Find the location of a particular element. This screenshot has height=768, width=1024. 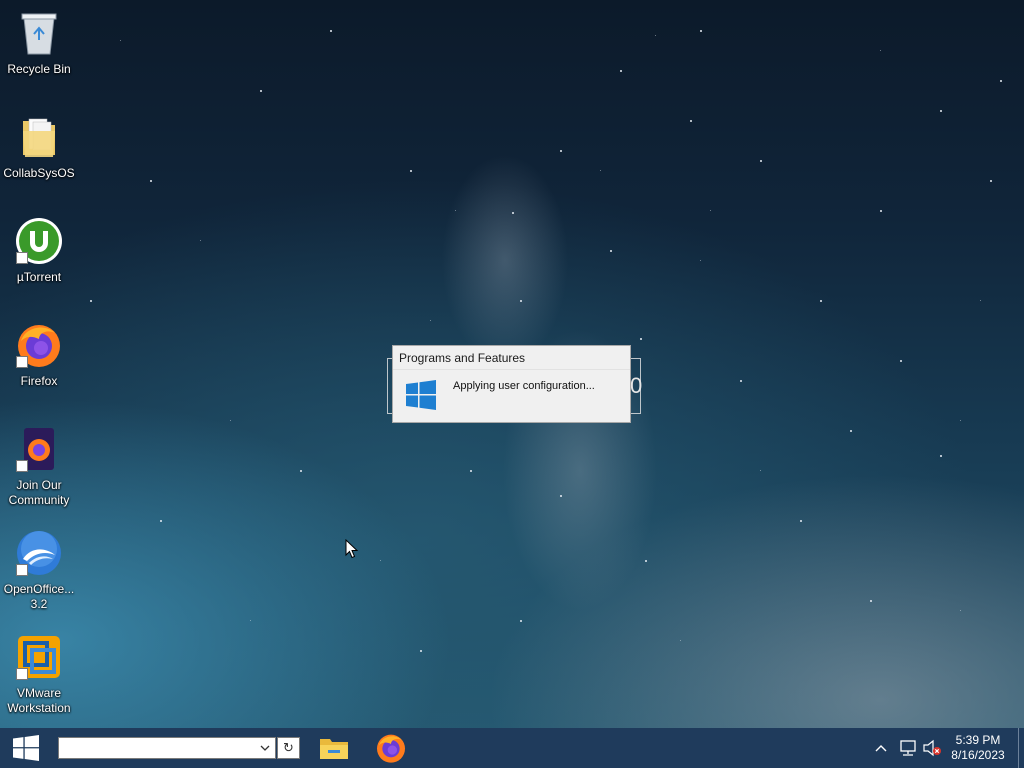

chevron-down-icon is located at coordinates (265, 748).